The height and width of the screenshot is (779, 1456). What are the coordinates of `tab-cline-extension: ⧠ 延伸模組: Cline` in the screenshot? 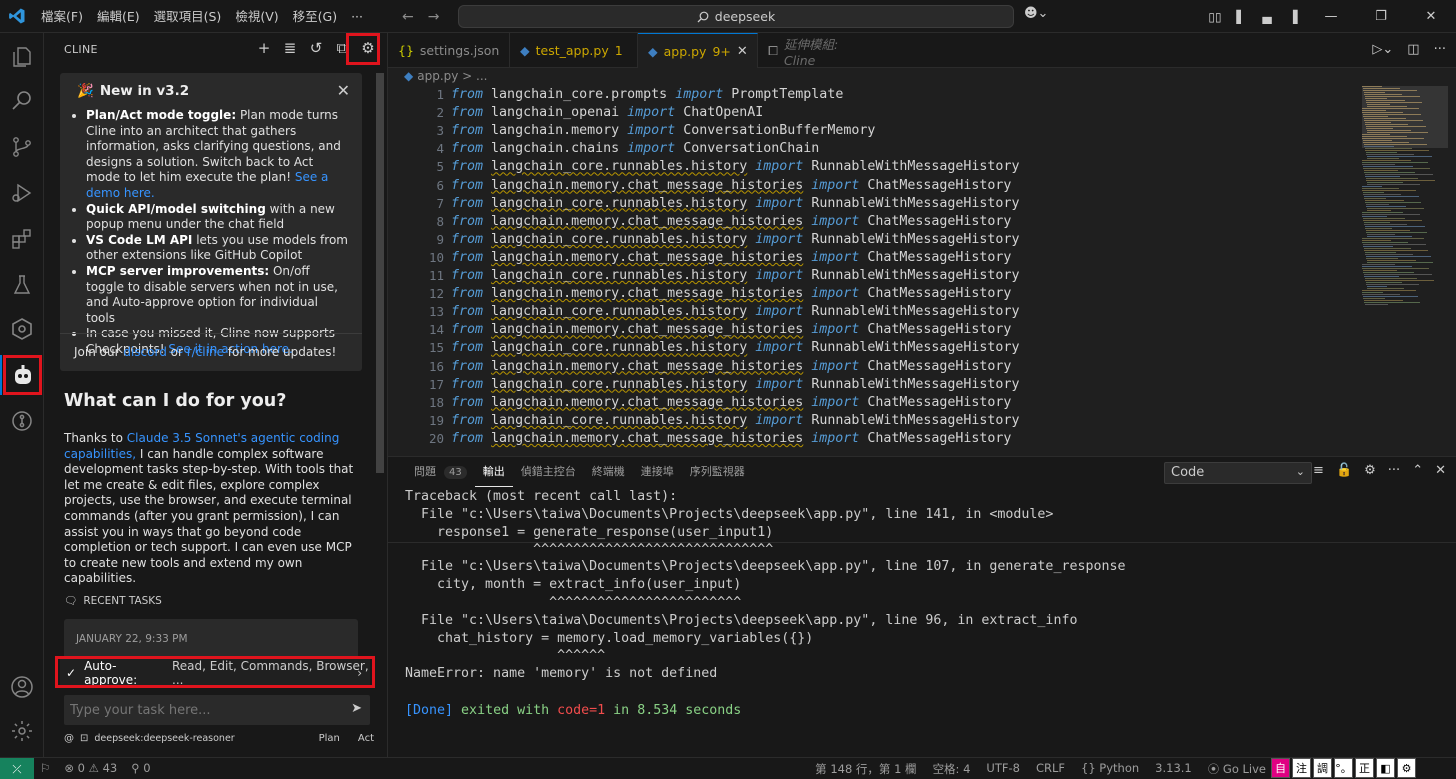 It's located at (817, 50).